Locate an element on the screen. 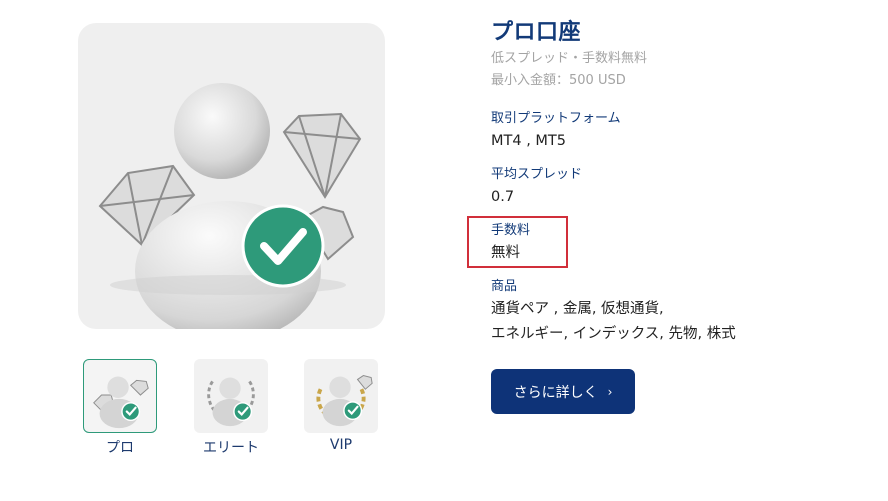 This screenshot has width=888, height=501. account-tab-pro: プロ is located at coordinates (120, 408).